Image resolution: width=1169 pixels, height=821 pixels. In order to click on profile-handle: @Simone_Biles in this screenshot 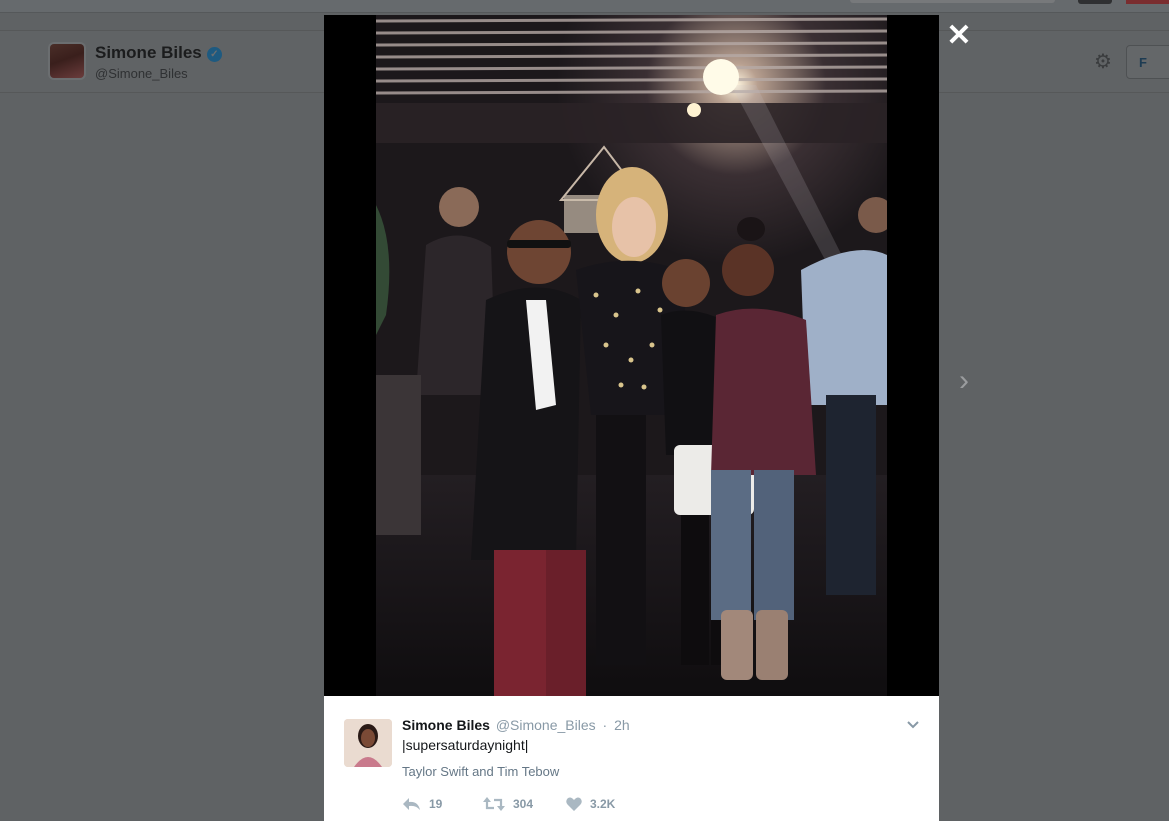, I will do `click(141, 73)`.